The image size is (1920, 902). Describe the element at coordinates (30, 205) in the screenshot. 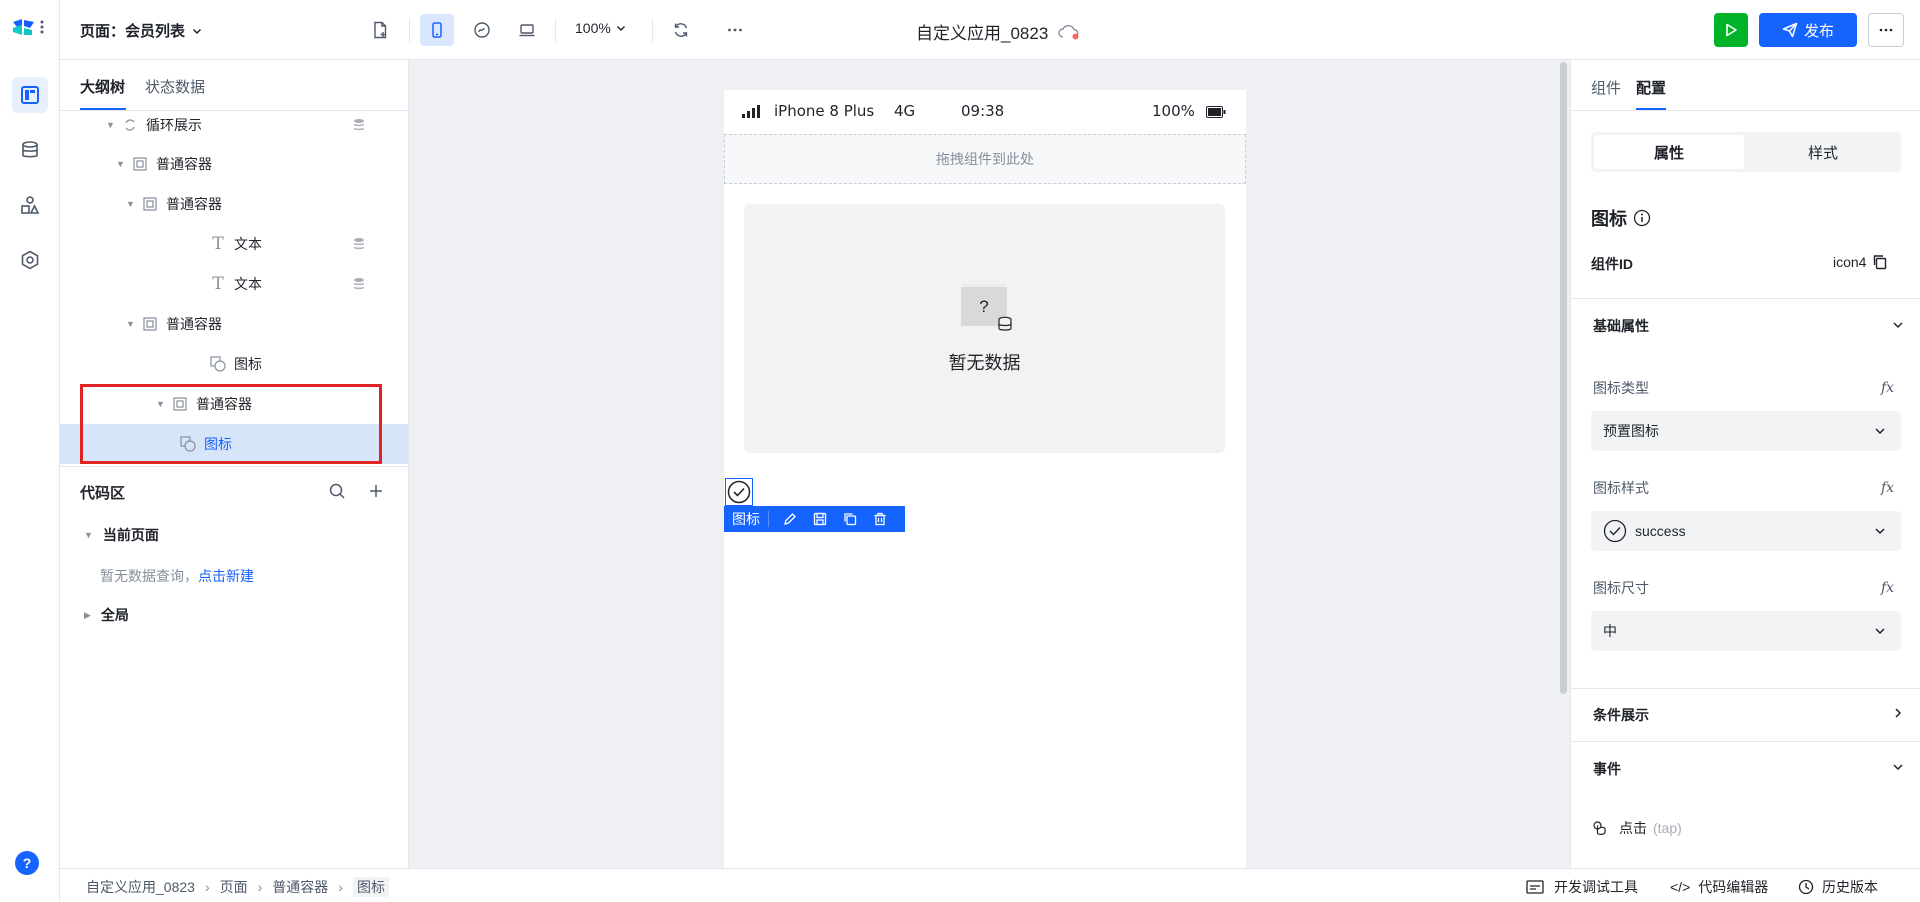

I see `components-icon` at that location.